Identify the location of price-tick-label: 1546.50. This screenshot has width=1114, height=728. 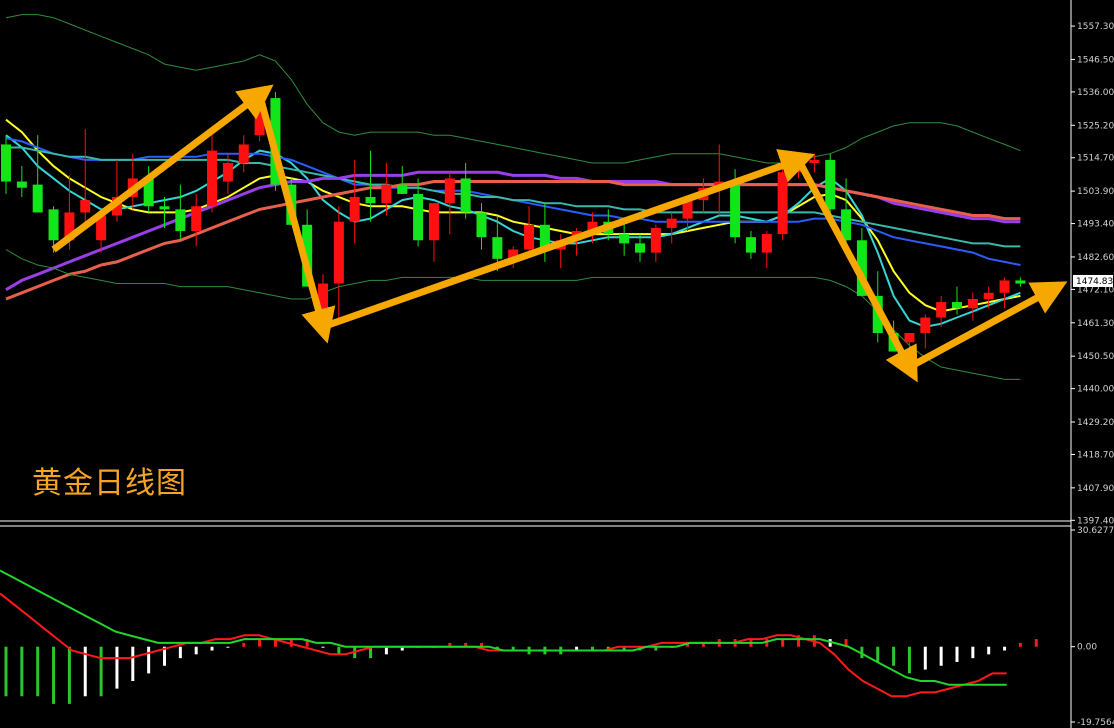
(1095, 60).